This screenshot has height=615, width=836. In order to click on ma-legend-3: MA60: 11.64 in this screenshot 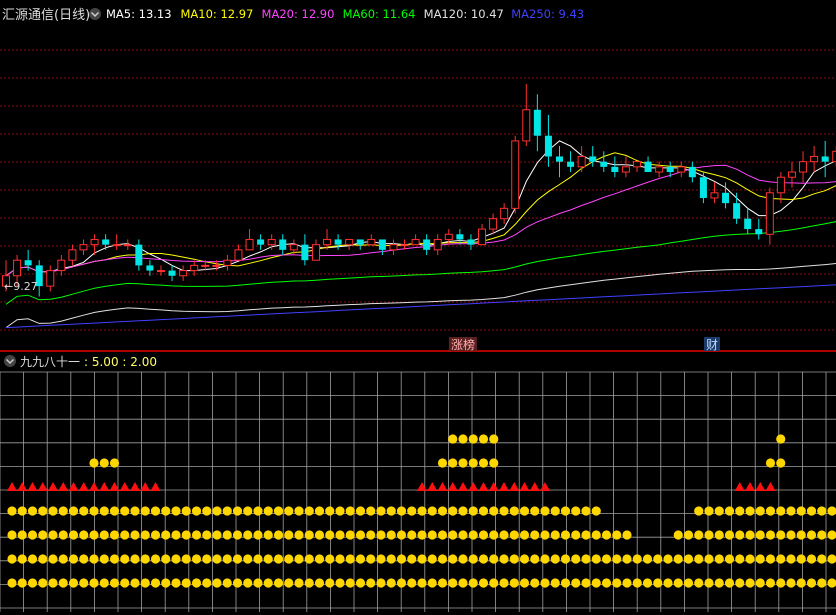, I will do `click(379, 14)`.